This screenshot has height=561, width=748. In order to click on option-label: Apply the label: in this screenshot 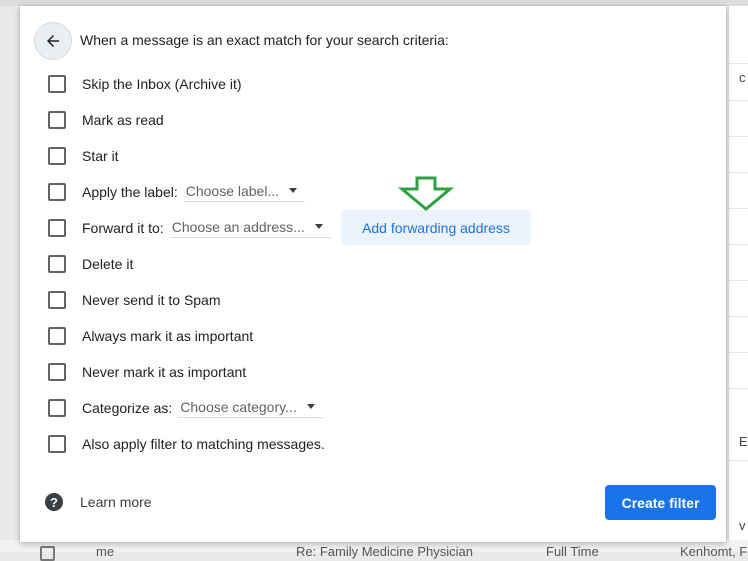, I will do `click(130, 192)`.